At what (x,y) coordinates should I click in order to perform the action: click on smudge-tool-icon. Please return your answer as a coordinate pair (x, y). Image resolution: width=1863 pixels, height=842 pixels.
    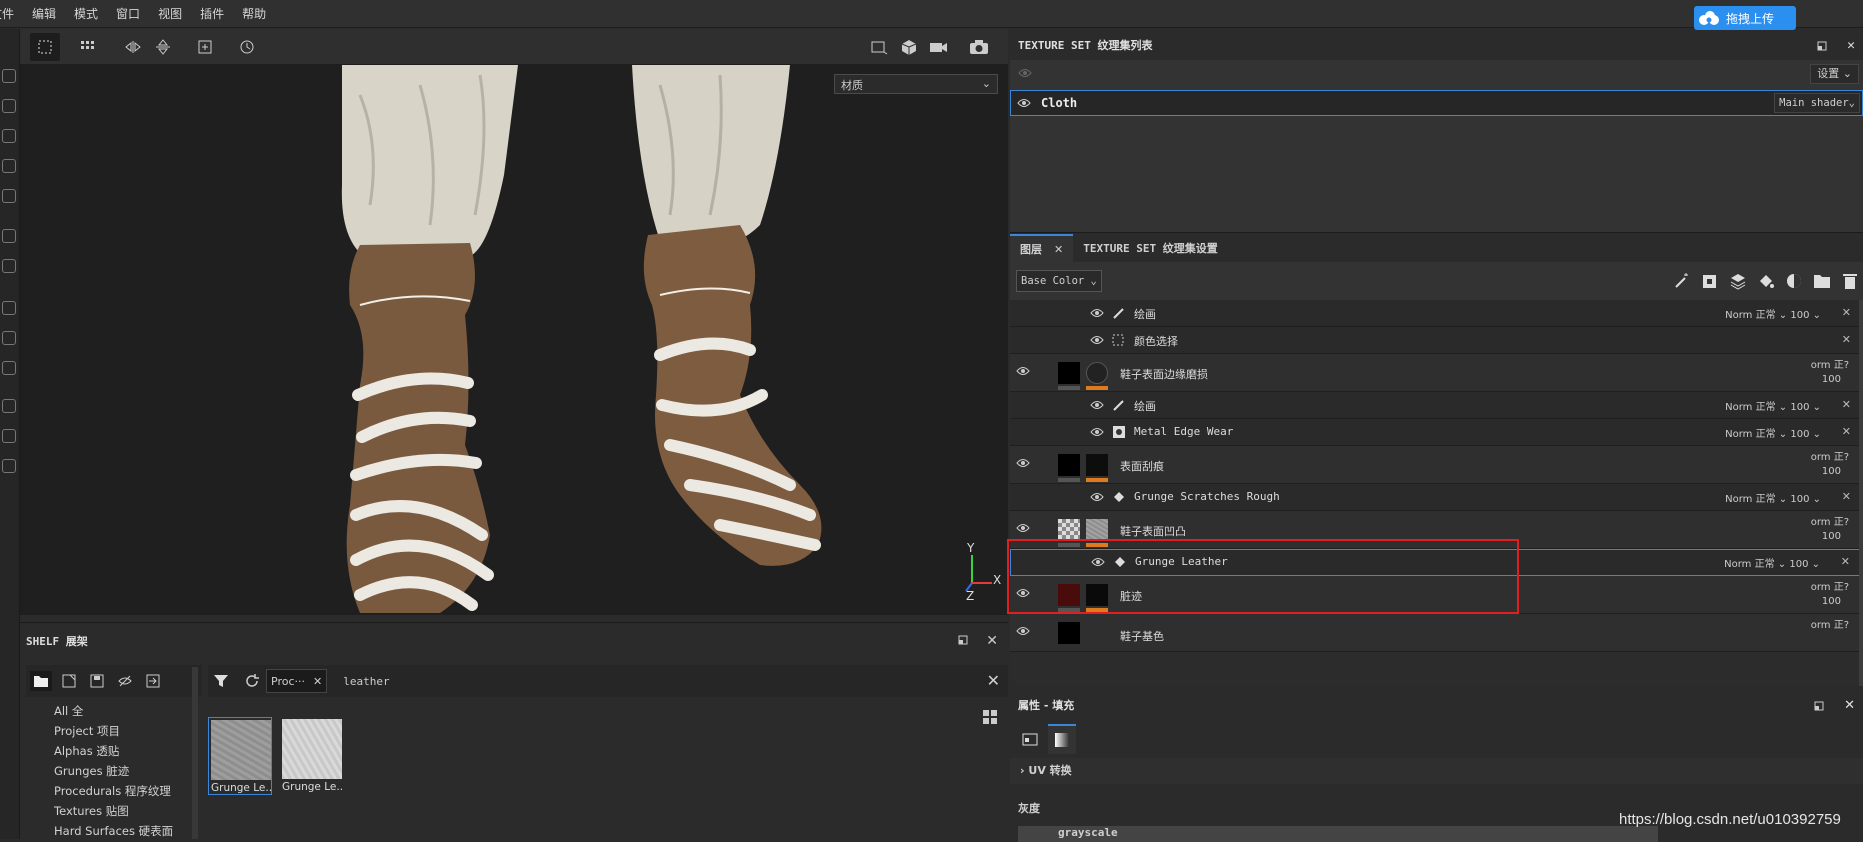
    Looking at the image, I should click on (9, 196).